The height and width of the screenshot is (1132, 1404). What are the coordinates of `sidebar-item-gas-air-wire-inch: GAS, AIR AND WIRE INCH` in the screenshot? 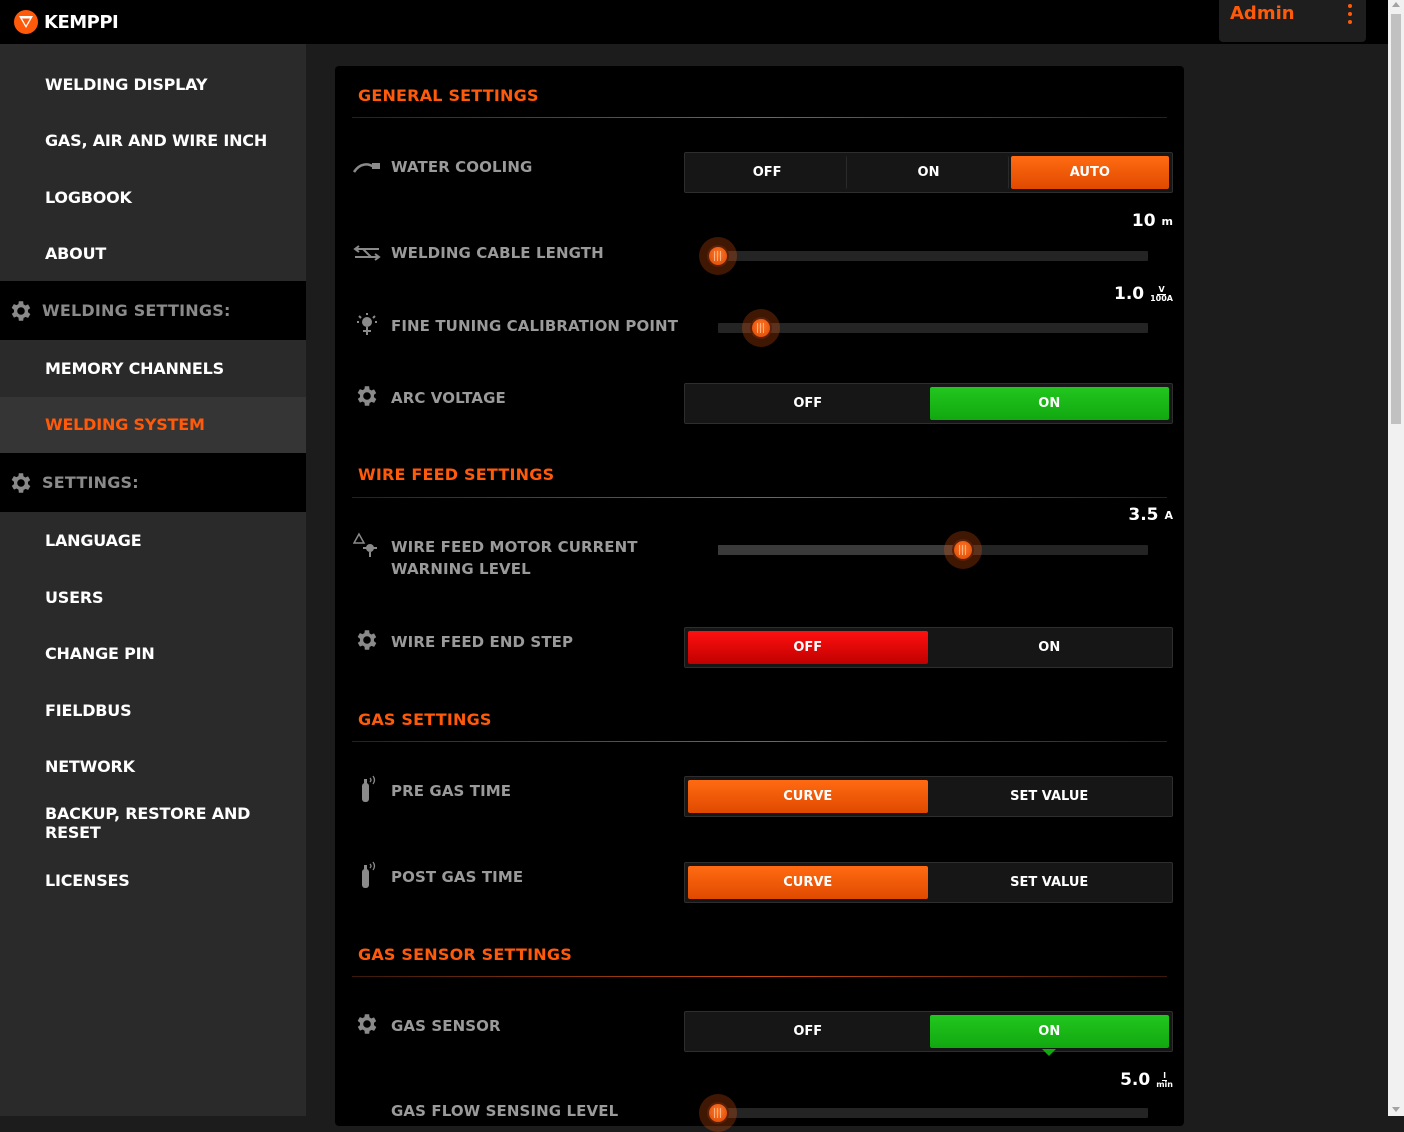 It's located at (153, 140).